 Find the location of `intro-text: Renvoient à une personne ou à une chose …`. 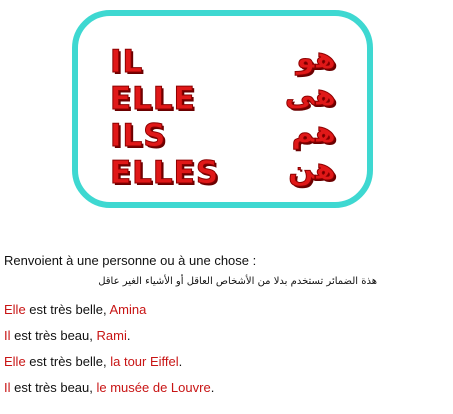

intro-text: Renvoient à une personne ou à une chose … is located at coordinates (130, 260).